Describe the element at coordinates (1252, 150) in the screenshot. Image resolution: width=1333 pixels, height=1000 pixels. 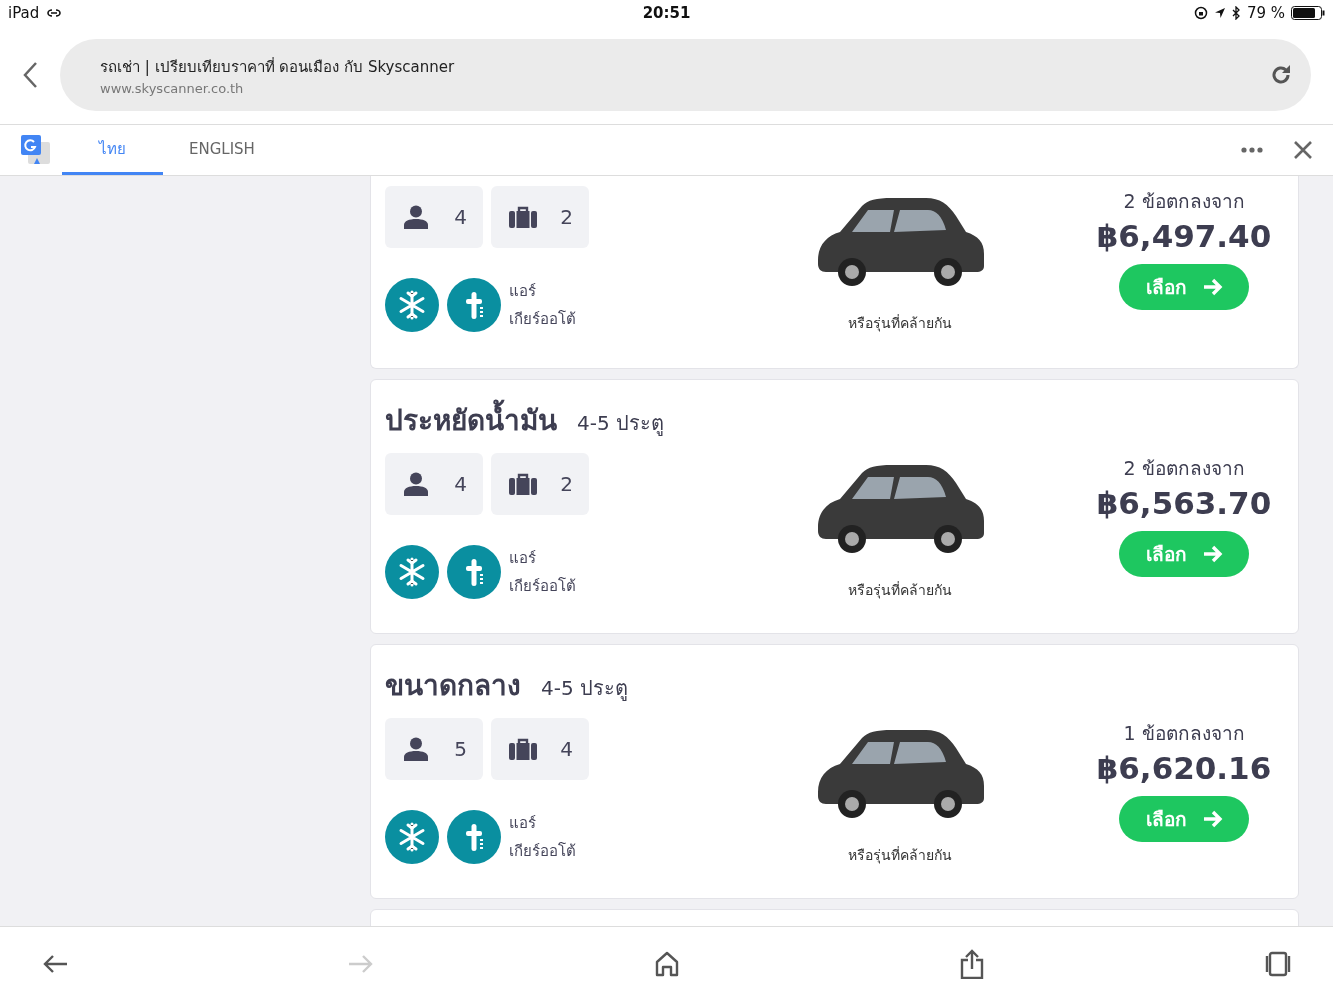
I see `more-icon` at that location.